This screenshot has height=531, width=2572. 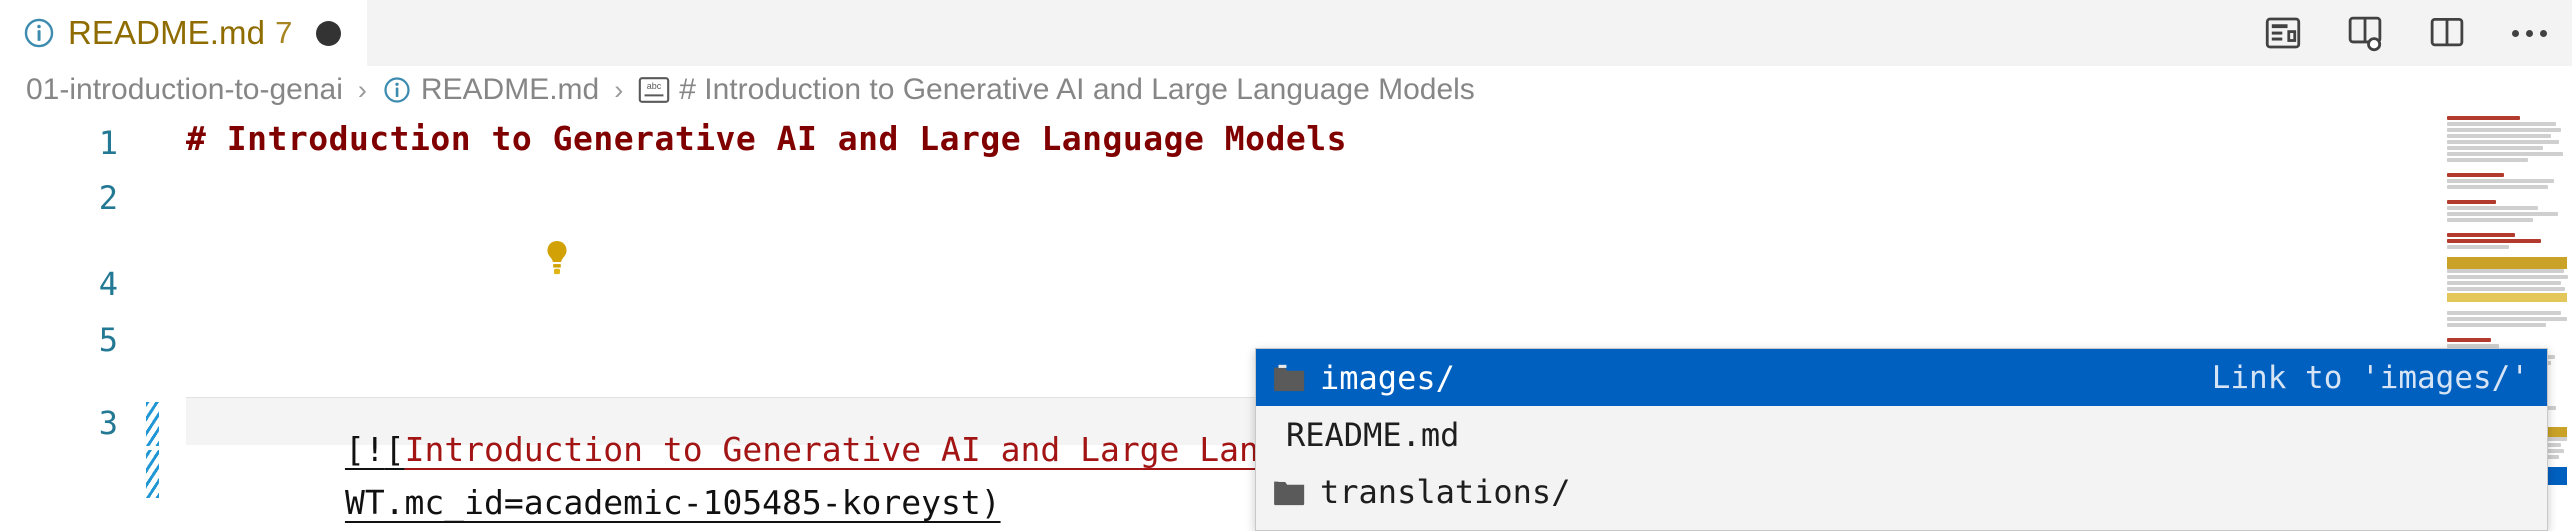 I want to click on suggest-item-translations: translations/, so click(x=1901, y=491).